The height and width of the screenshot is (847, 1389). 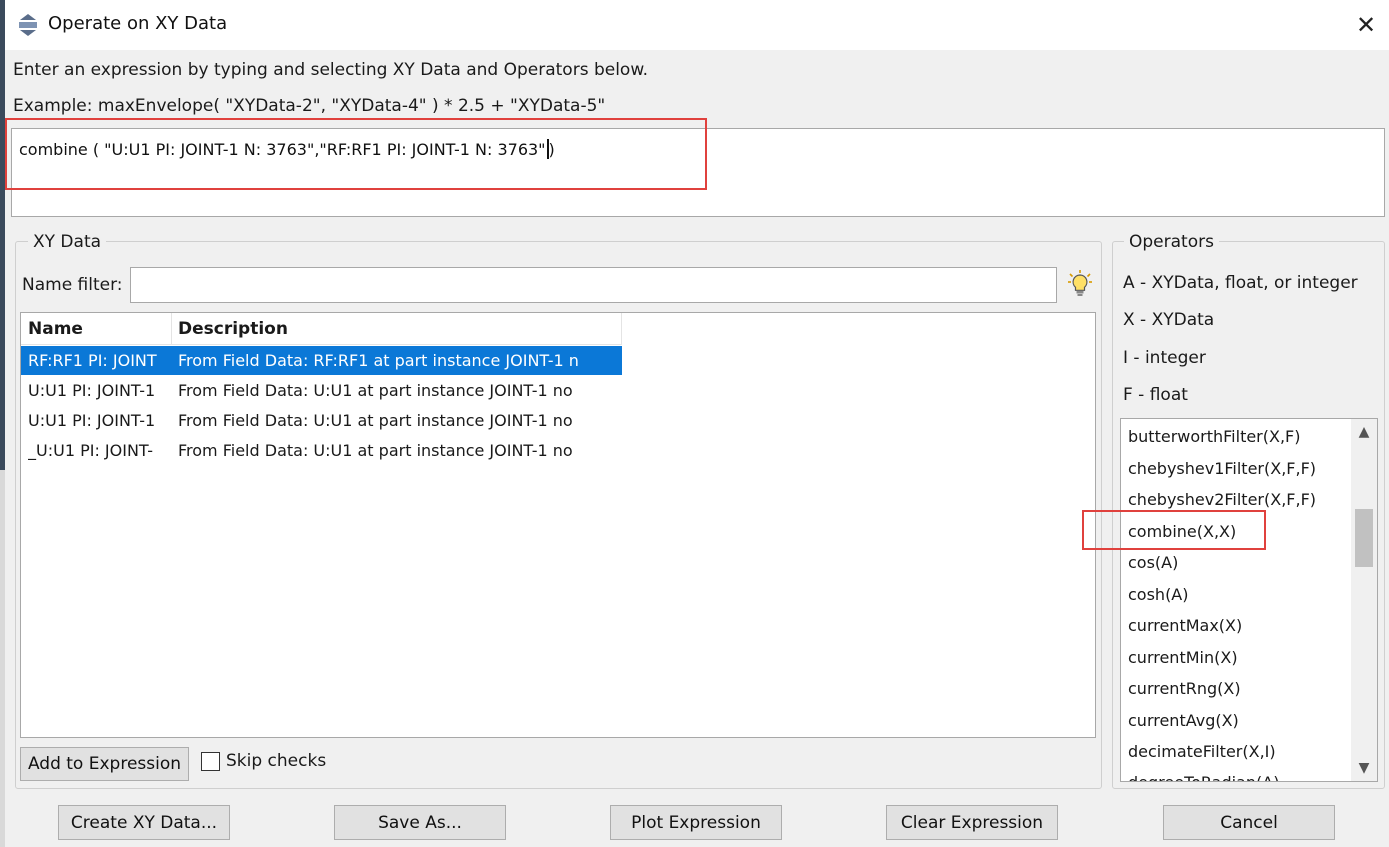 I want to click on operator-item: cos(A), so click(x=1153, y=562).